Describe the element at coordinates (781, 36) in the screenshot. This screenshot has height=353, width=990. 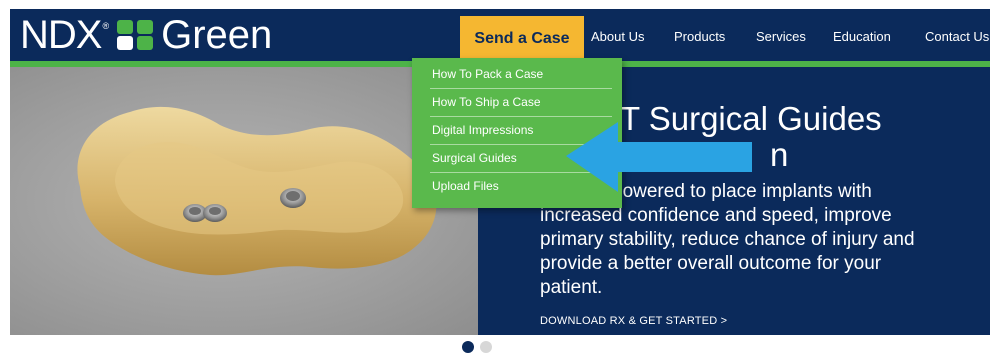
I see `nav-services: Services` at that location.